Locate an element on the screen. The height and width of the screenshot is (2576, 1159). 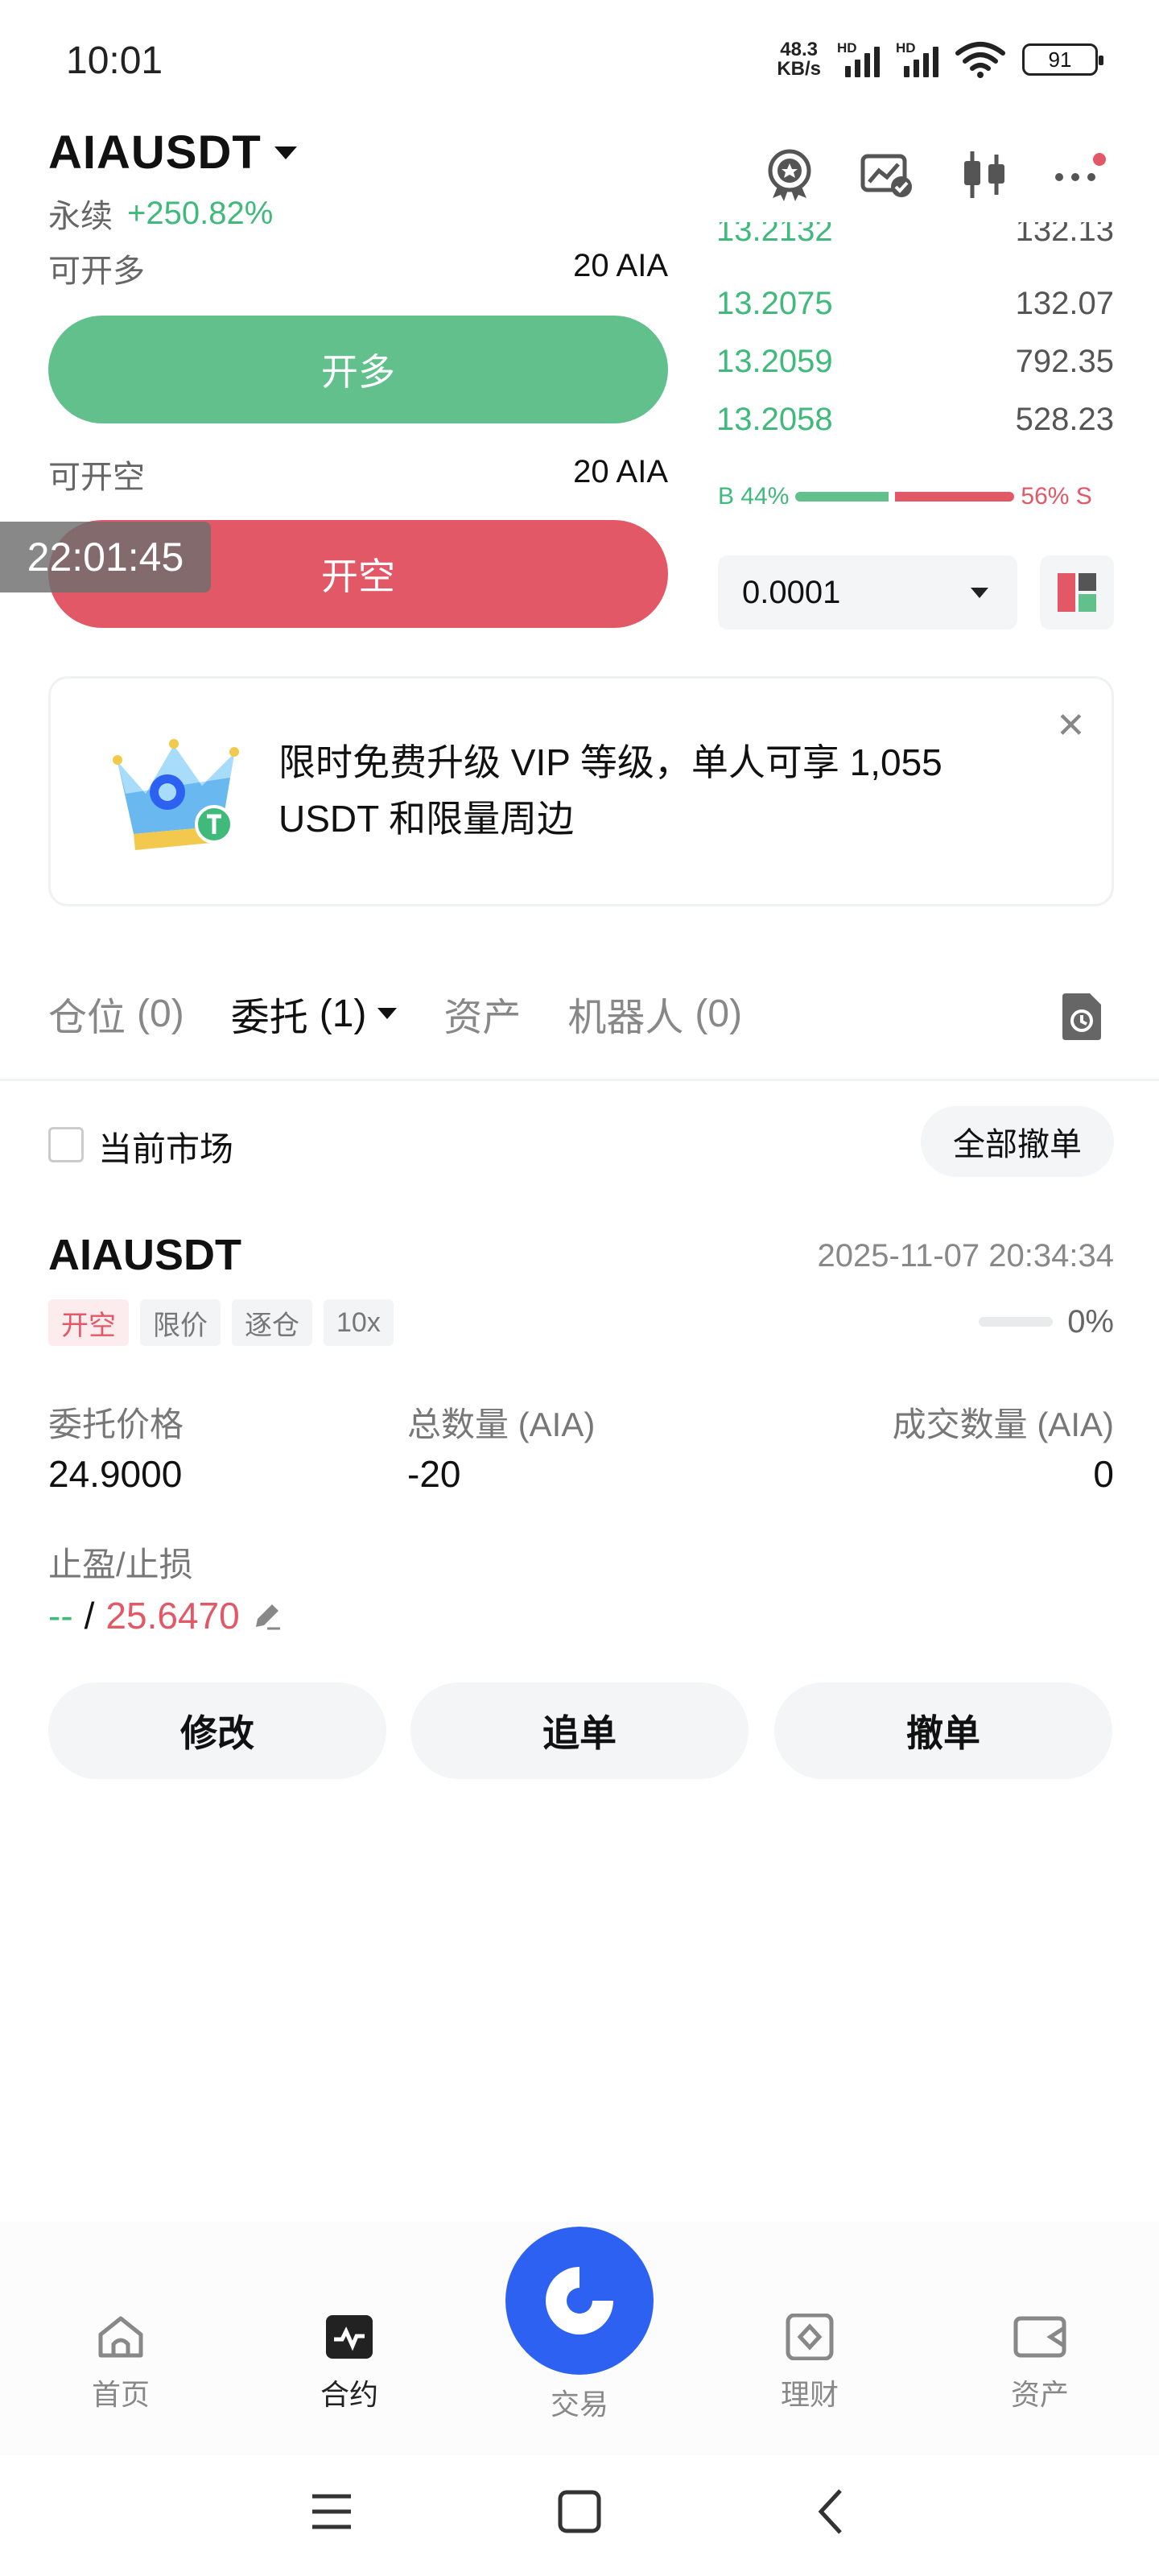
crown-icon is located at coordinates (176, 794).